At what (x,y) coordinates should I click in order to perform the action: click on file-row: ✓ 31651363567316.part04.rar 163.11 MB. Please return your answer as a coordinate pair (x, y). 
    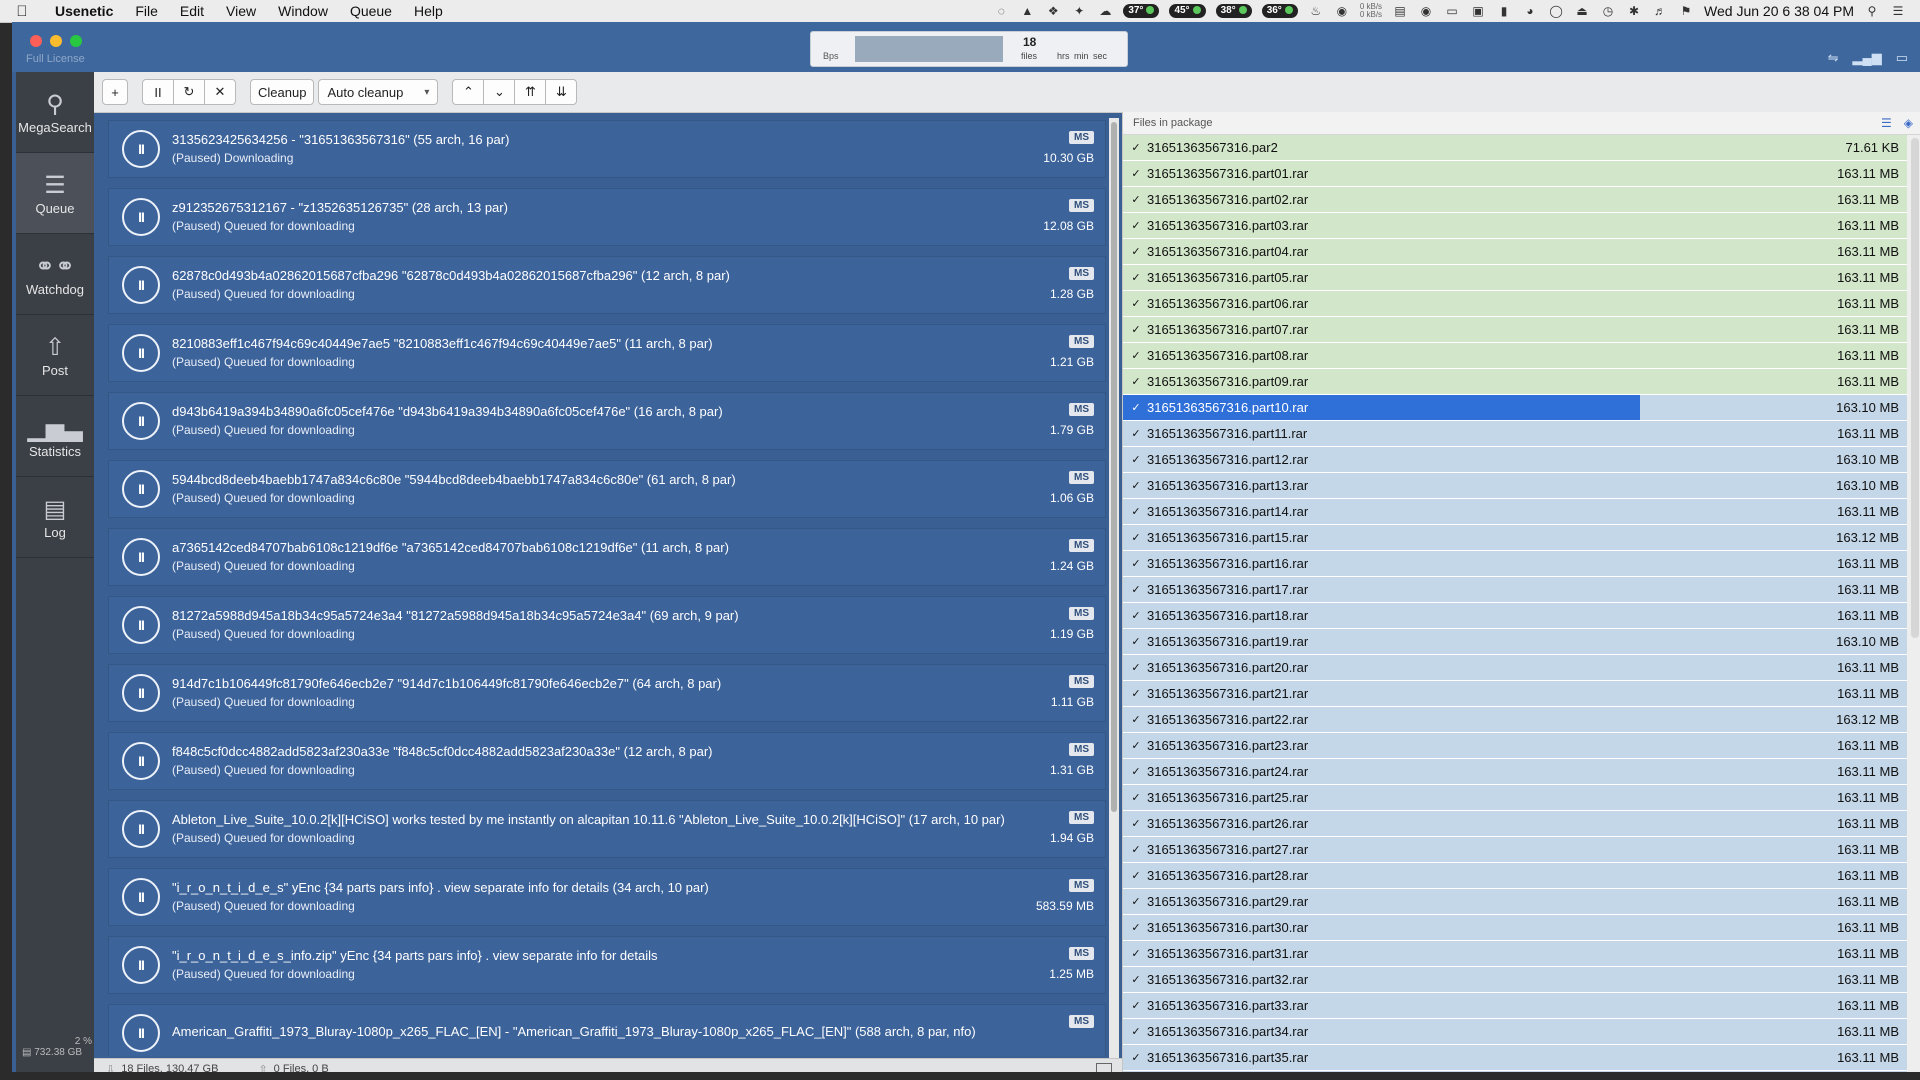
    Looking at the image, I should click on (1515, 252).